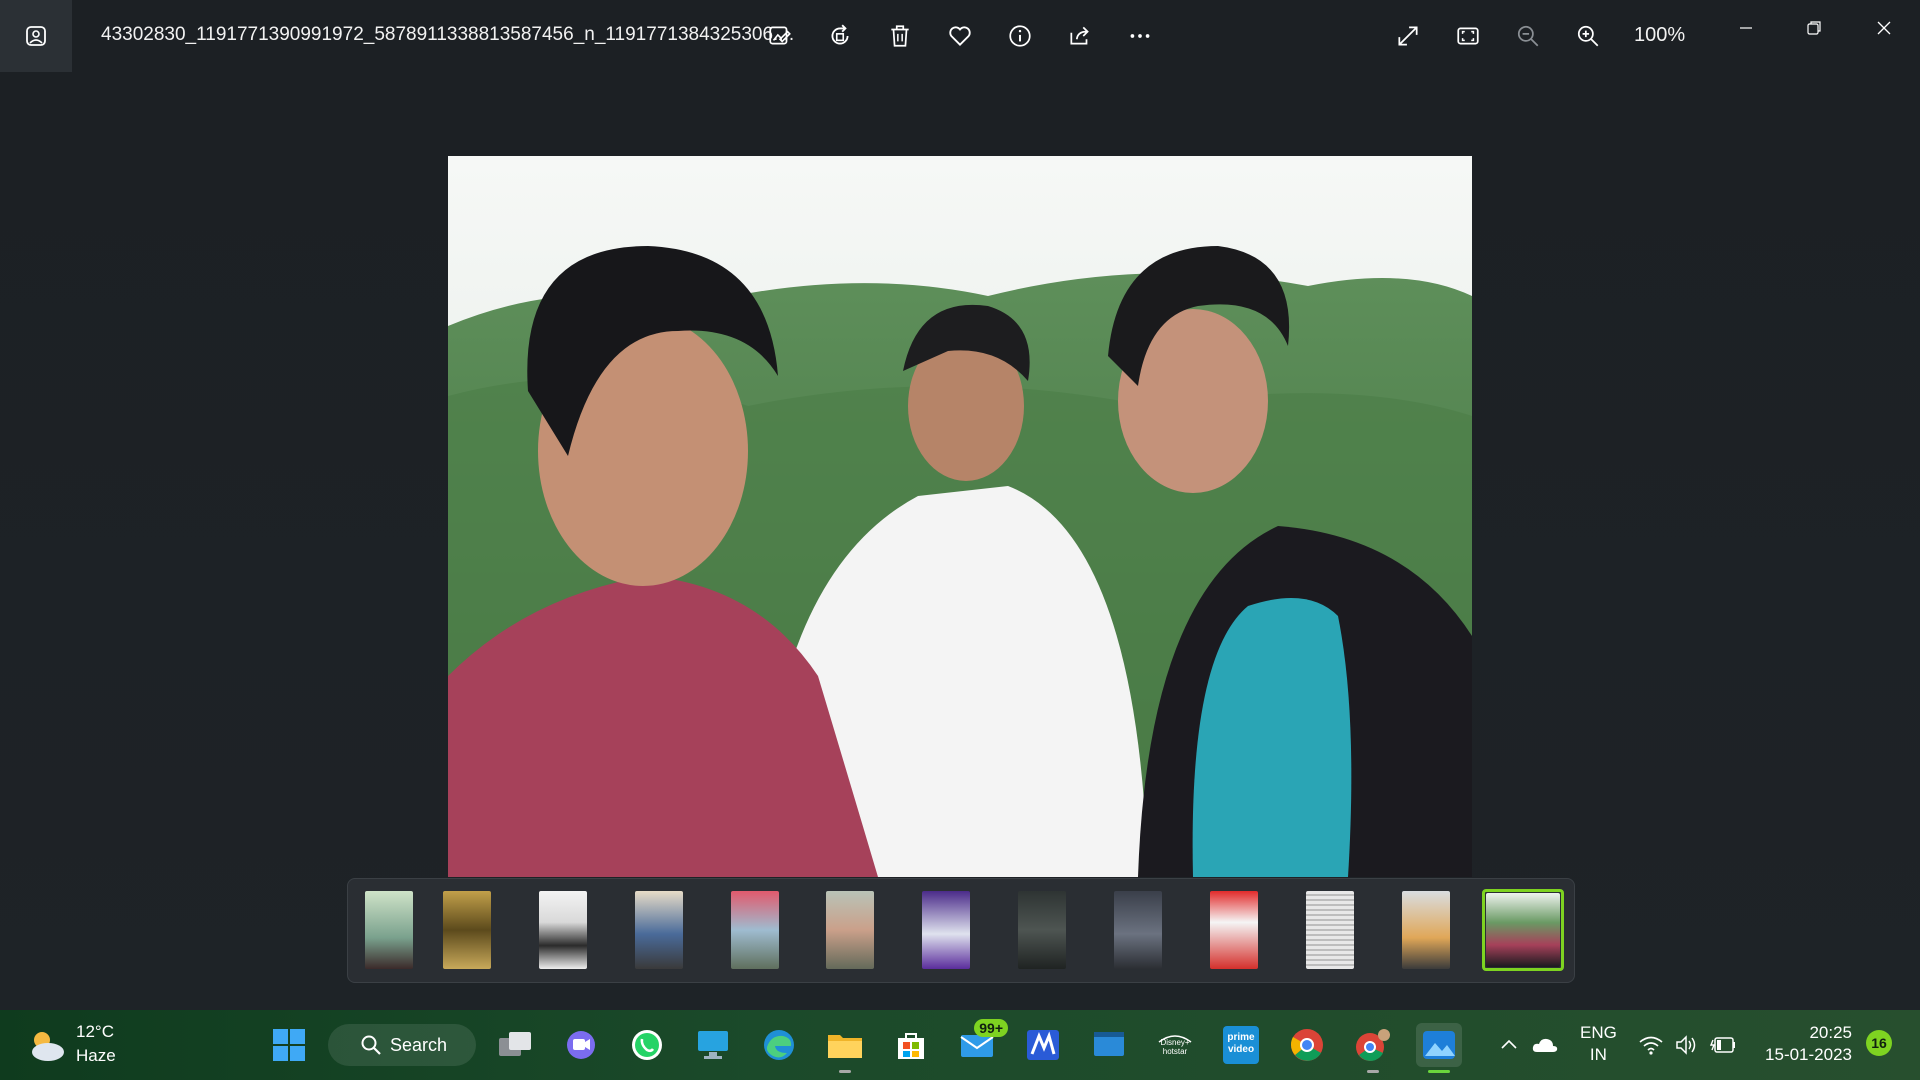  I want to click on region-code: IN, so click(1598, 1054).